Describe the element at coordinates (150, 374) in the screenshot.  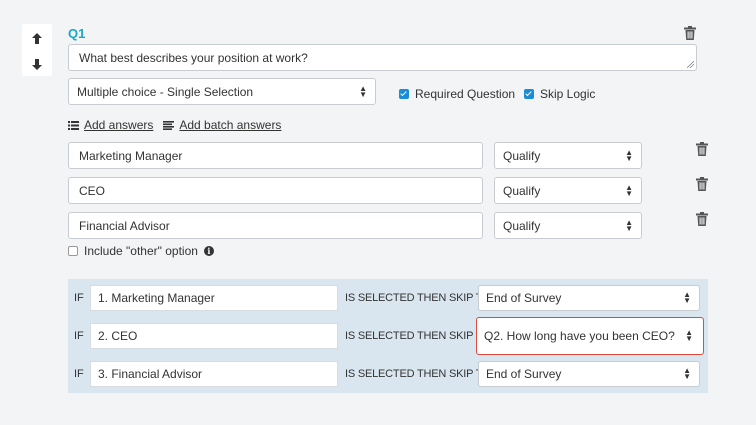
I see `skip-answer-text: 3. Financial Advisor` at that location.